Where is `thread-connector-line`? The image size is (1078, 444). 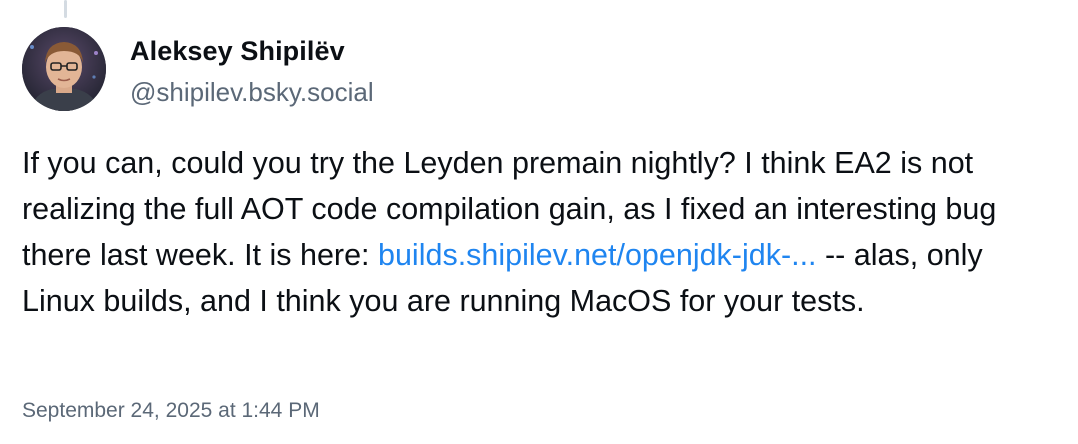 thread-connector-line is located at coordinates (65, 9).